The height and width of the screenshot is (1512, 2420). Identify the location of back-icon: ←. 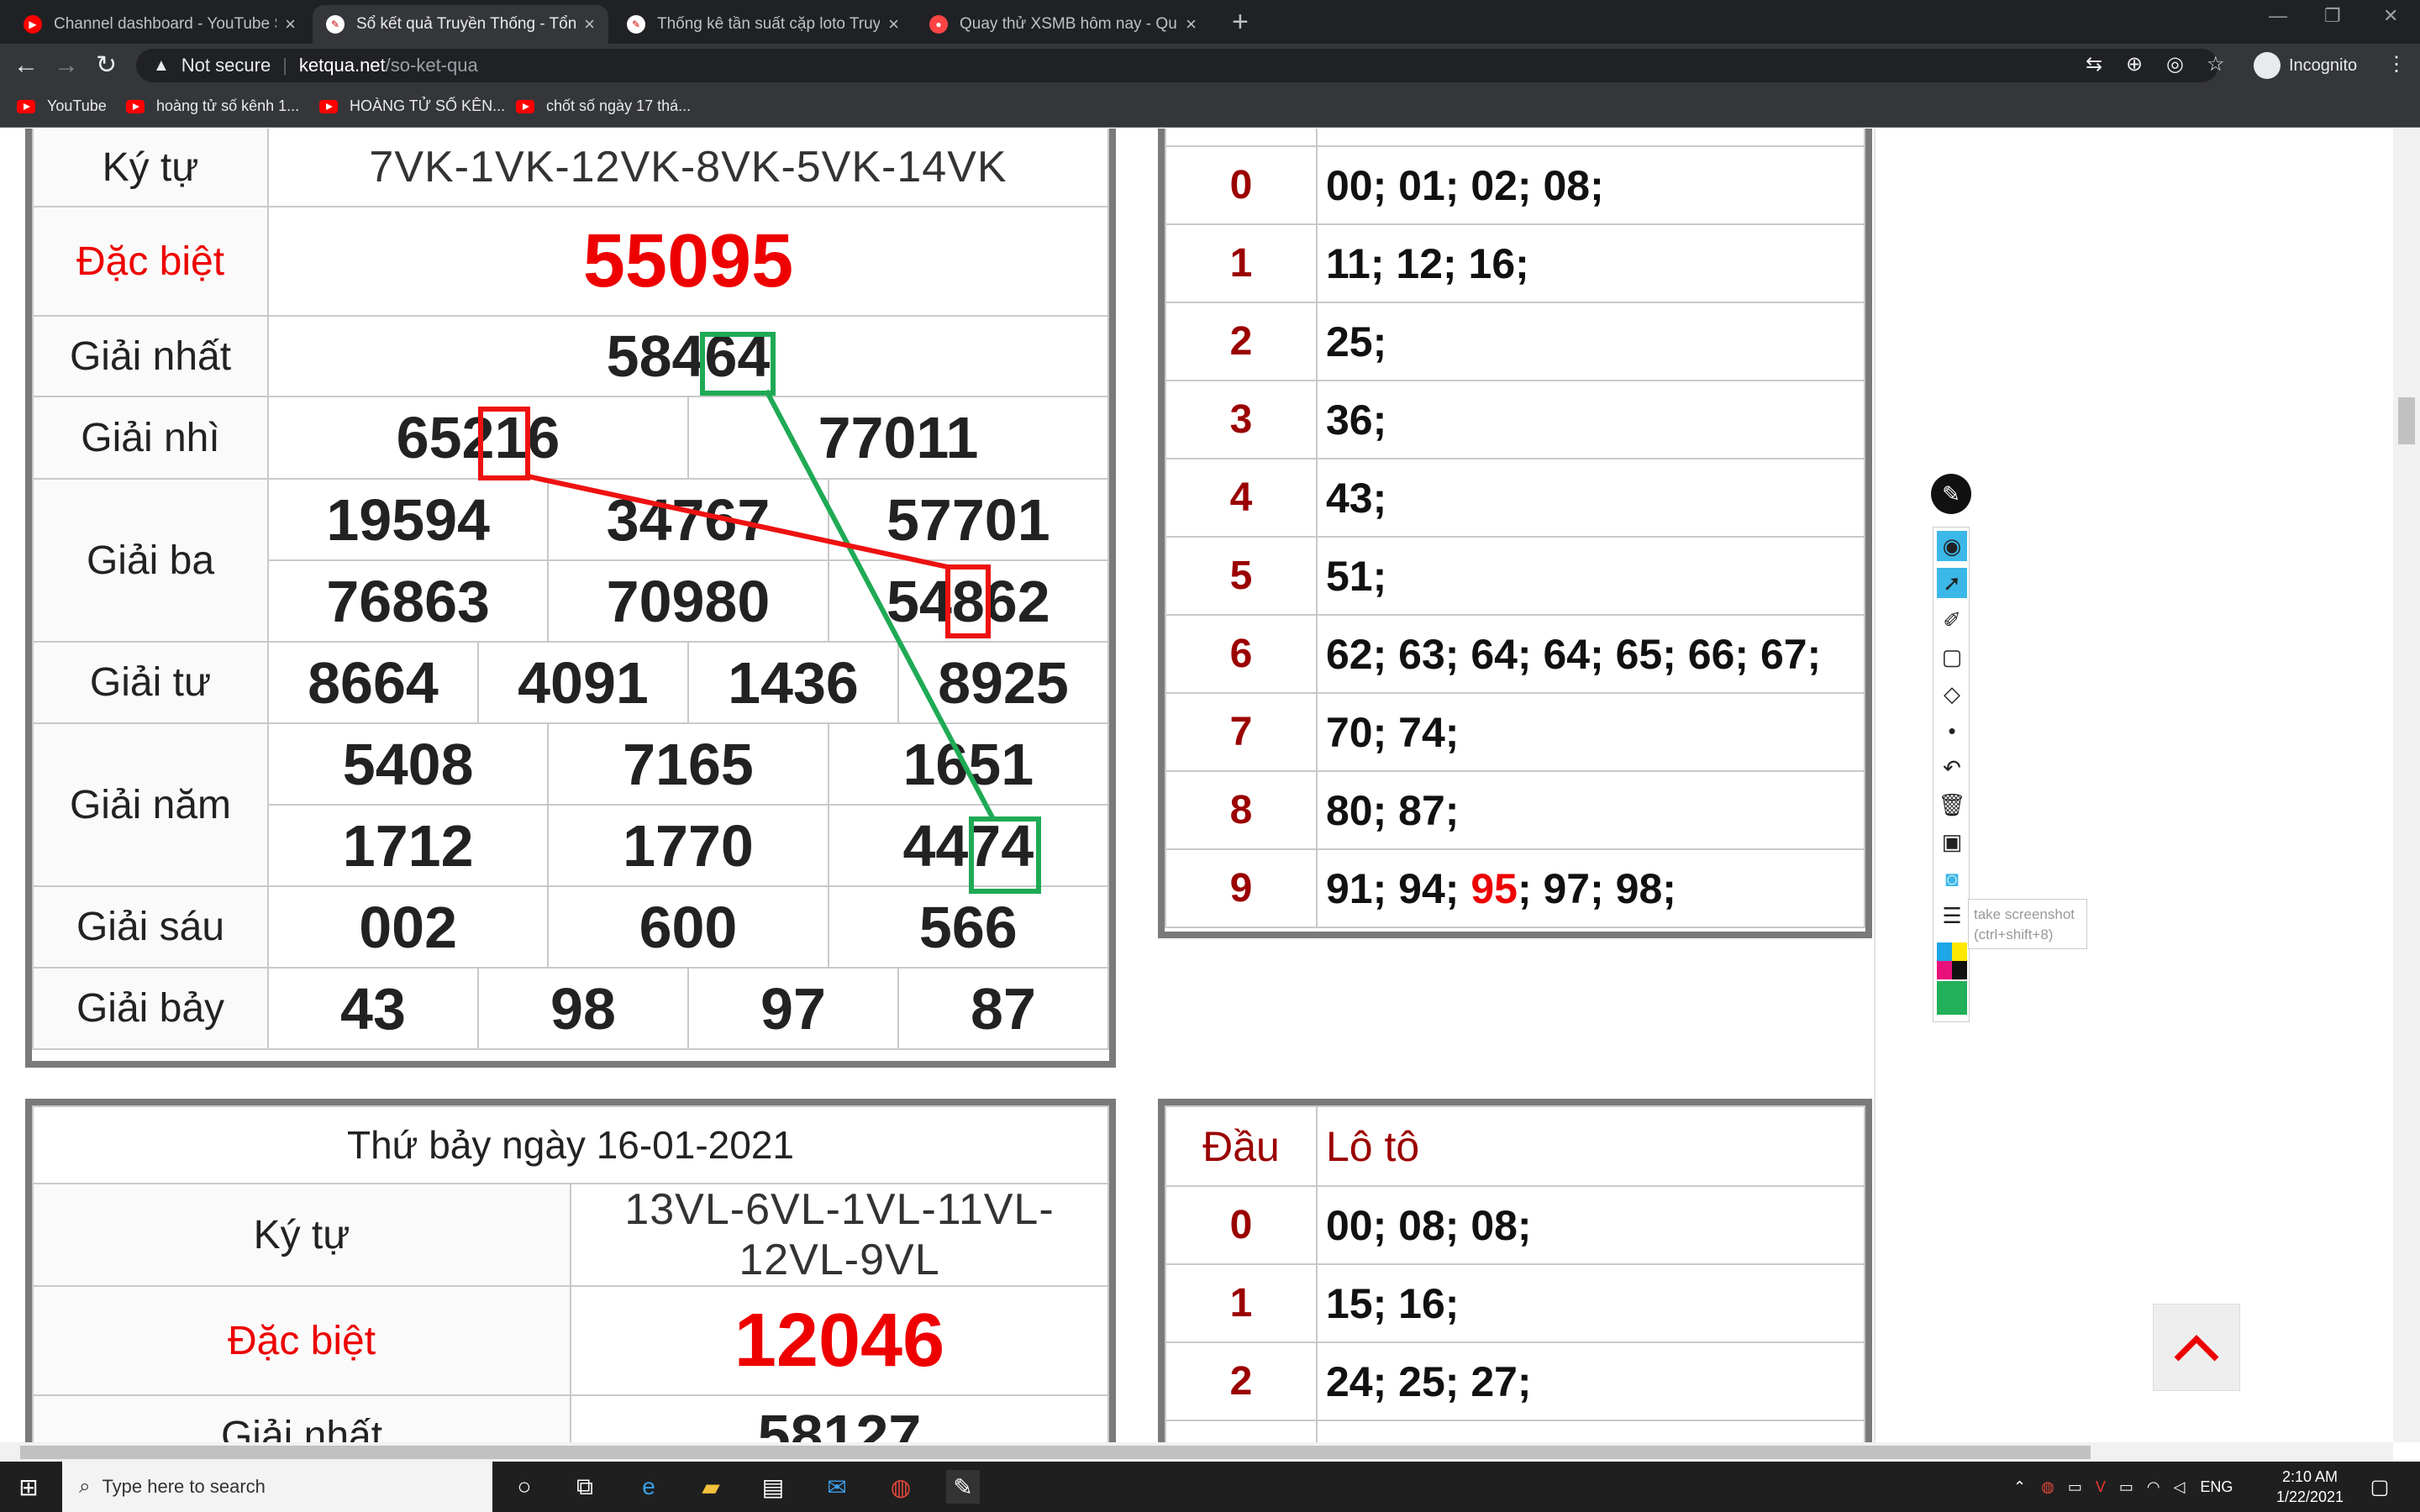
(26, 65).